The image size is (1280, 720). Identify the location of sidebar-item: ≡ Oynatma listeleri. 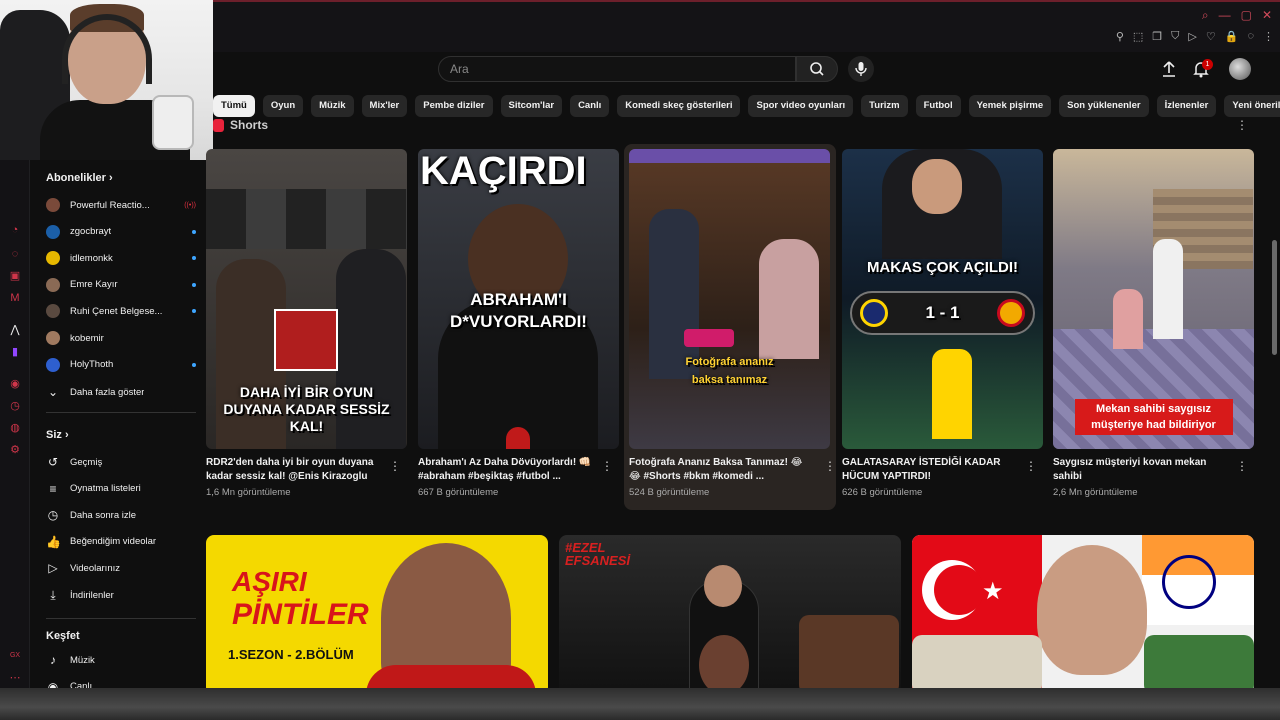
(121, 489).